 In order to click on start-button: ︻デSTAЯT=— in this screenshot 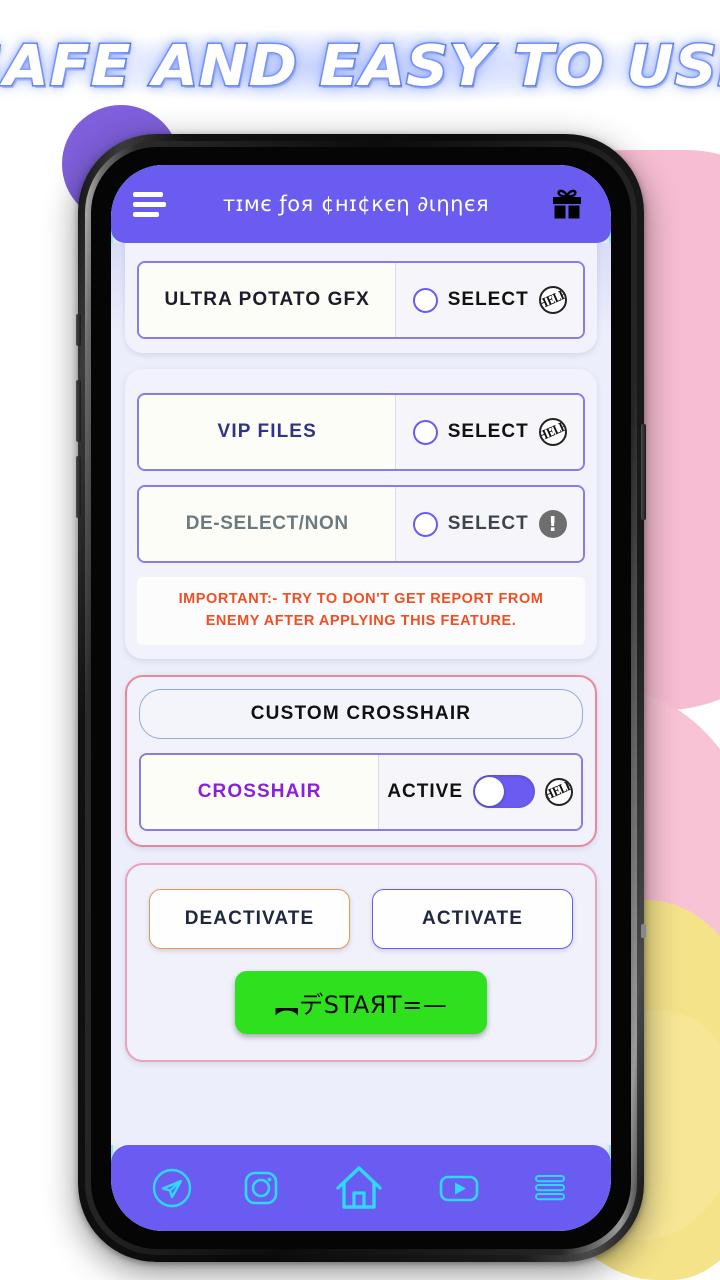, I will do `click(361, 1002)`.